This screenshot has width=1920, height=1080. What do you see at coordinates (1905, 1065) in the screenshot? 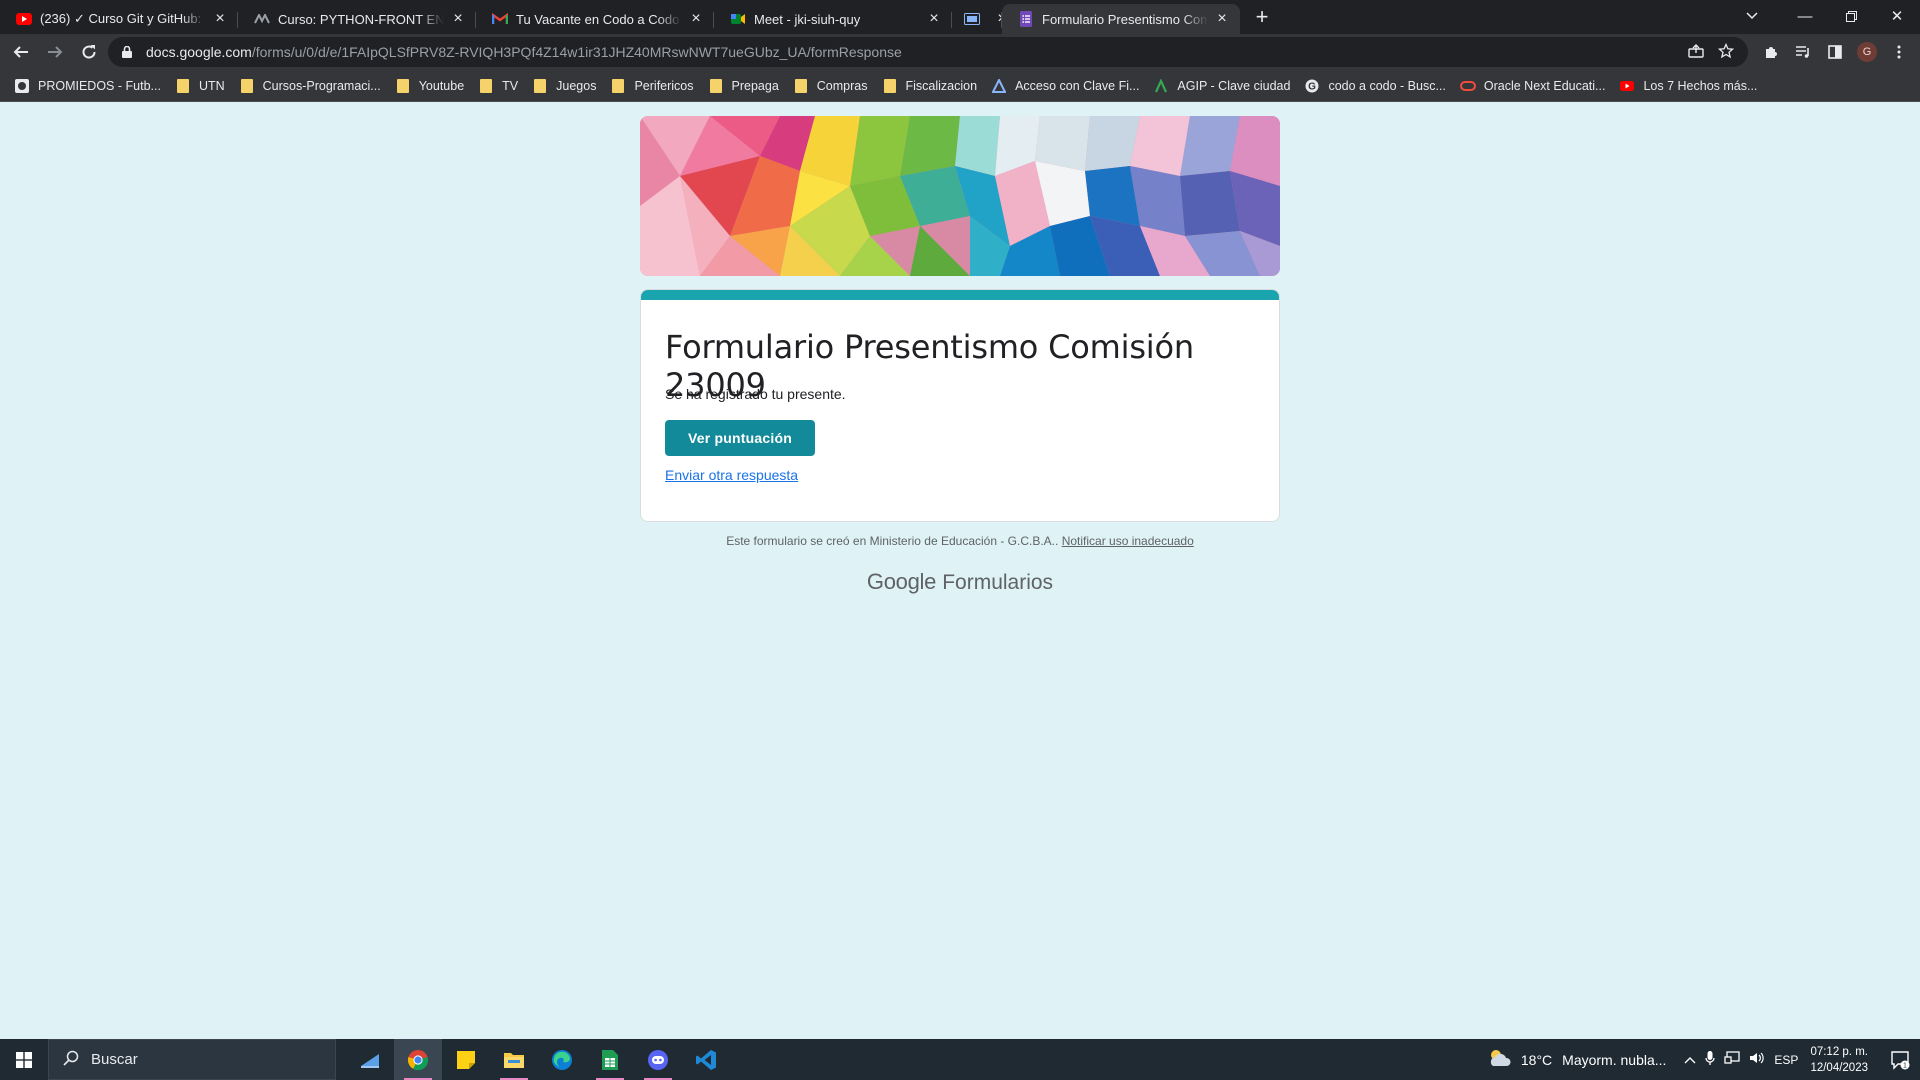
I see `notification-count: 1` at bounding box center [1905, 1065].